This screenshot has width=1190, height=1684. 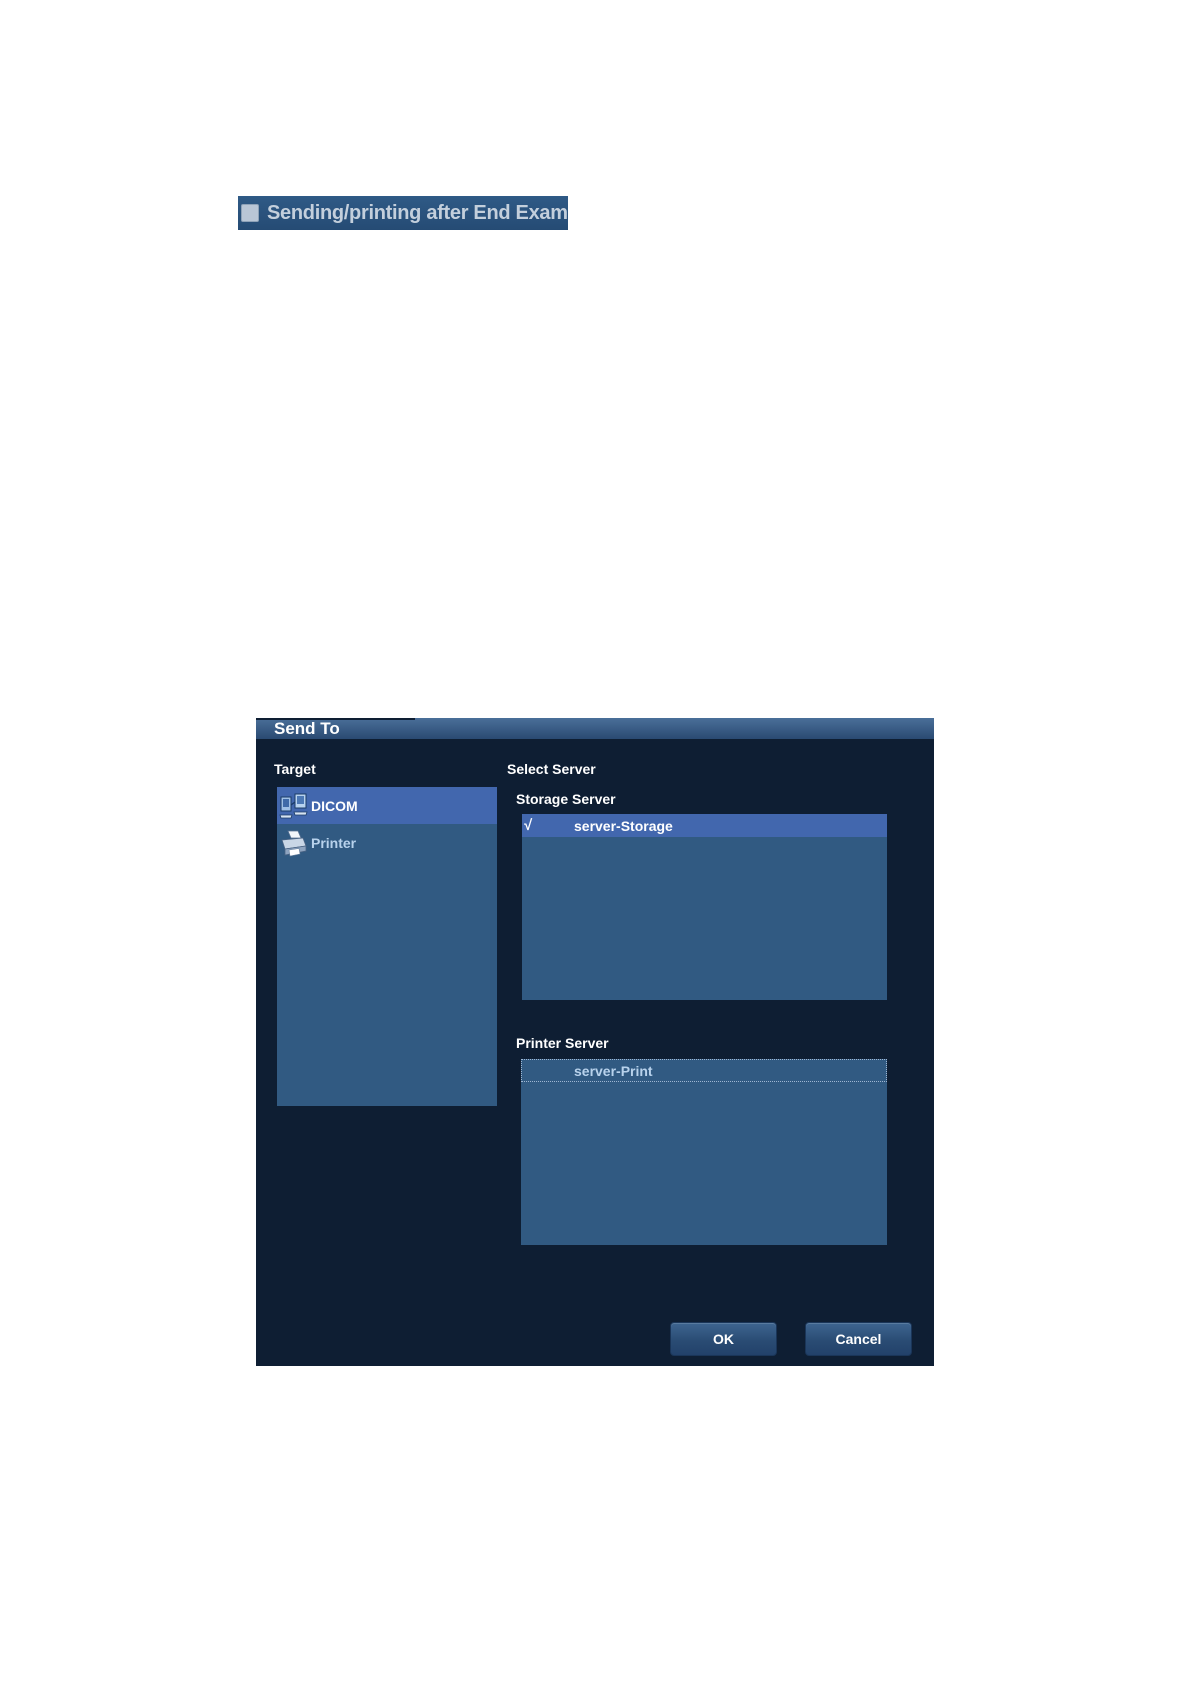 What do you see at coordinates (417, 212) in the screenshot?
I see `end-exam-label: Sending/printing after End Exam` at bounding box center [417, 212].